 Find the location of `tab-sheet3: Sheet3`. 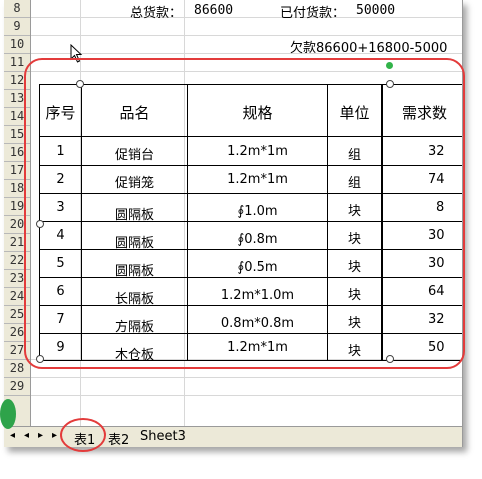

tab-sheet3: Sheet3 is located at coordinates (163, 436).